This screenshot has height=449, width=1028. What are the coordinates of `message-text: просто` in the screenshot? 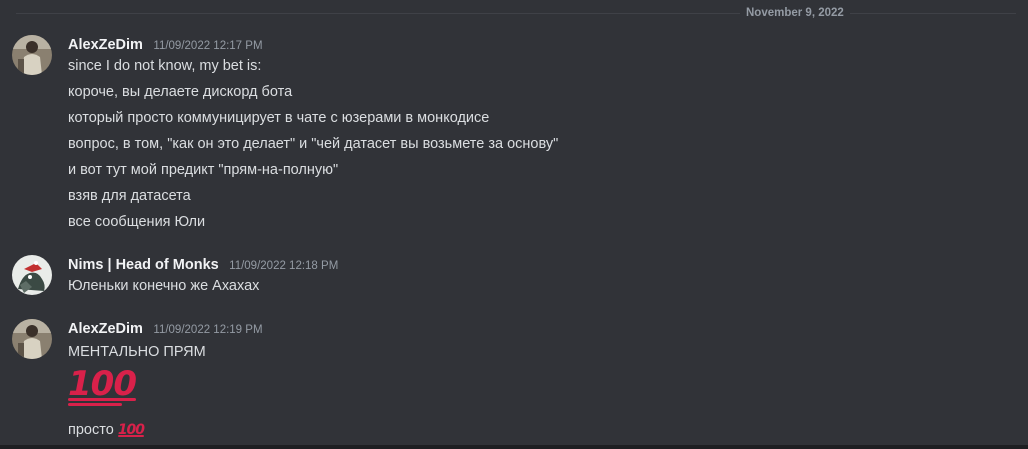 It's located at (91, 430).